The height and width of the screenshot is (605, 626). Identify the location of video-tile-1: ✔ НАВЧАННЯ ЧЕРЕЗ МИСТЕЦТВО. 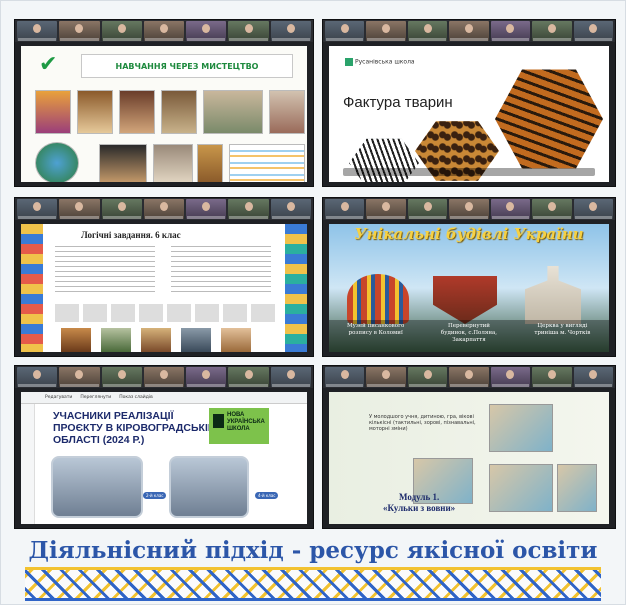
(164, 103).